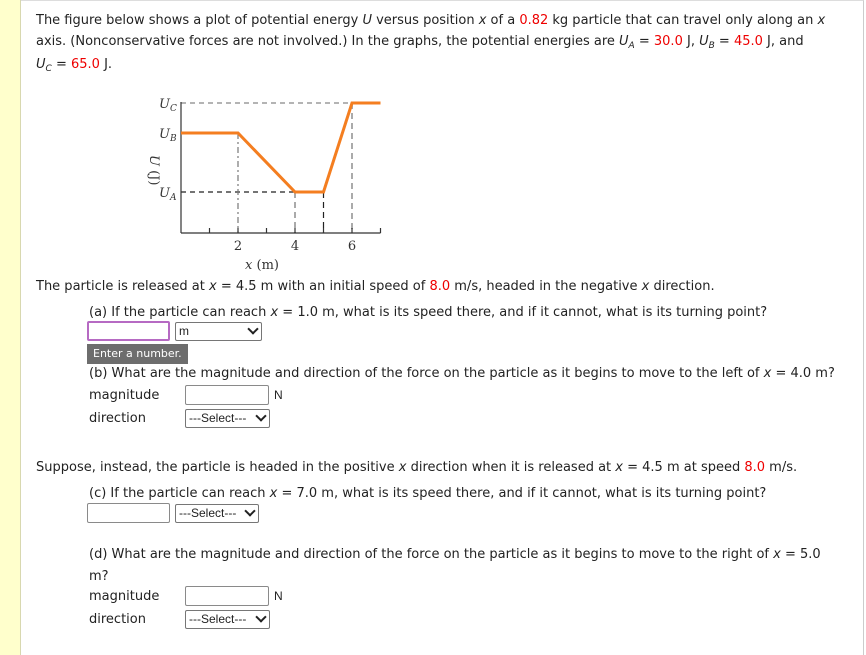  I want to click on x-axis-label: x (m), so click(262, 265).